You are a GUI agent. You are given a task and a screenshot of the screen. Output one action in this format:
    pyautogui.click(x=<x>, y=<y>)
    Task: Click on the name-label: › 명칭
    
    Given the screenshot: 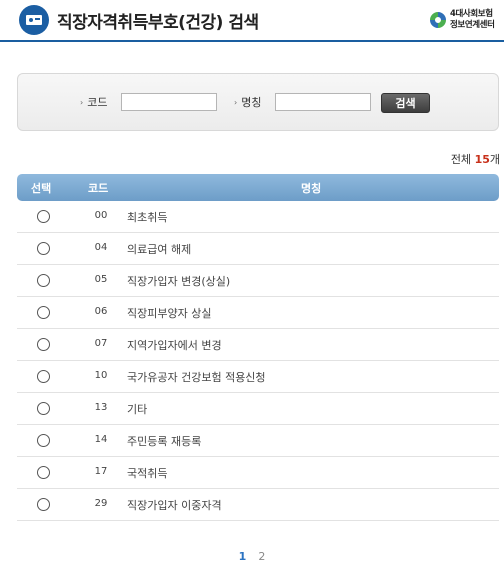 What is the action you would take?
    pyautogui.click(x=247, y=102)
    